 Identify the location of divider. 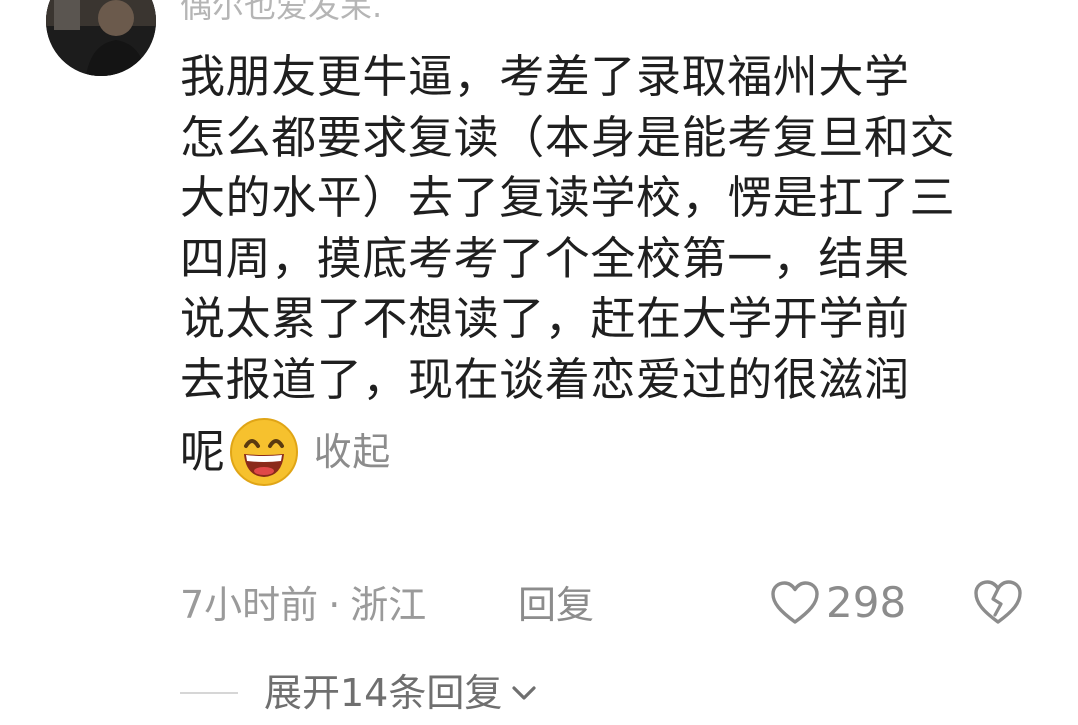
(209, 693).